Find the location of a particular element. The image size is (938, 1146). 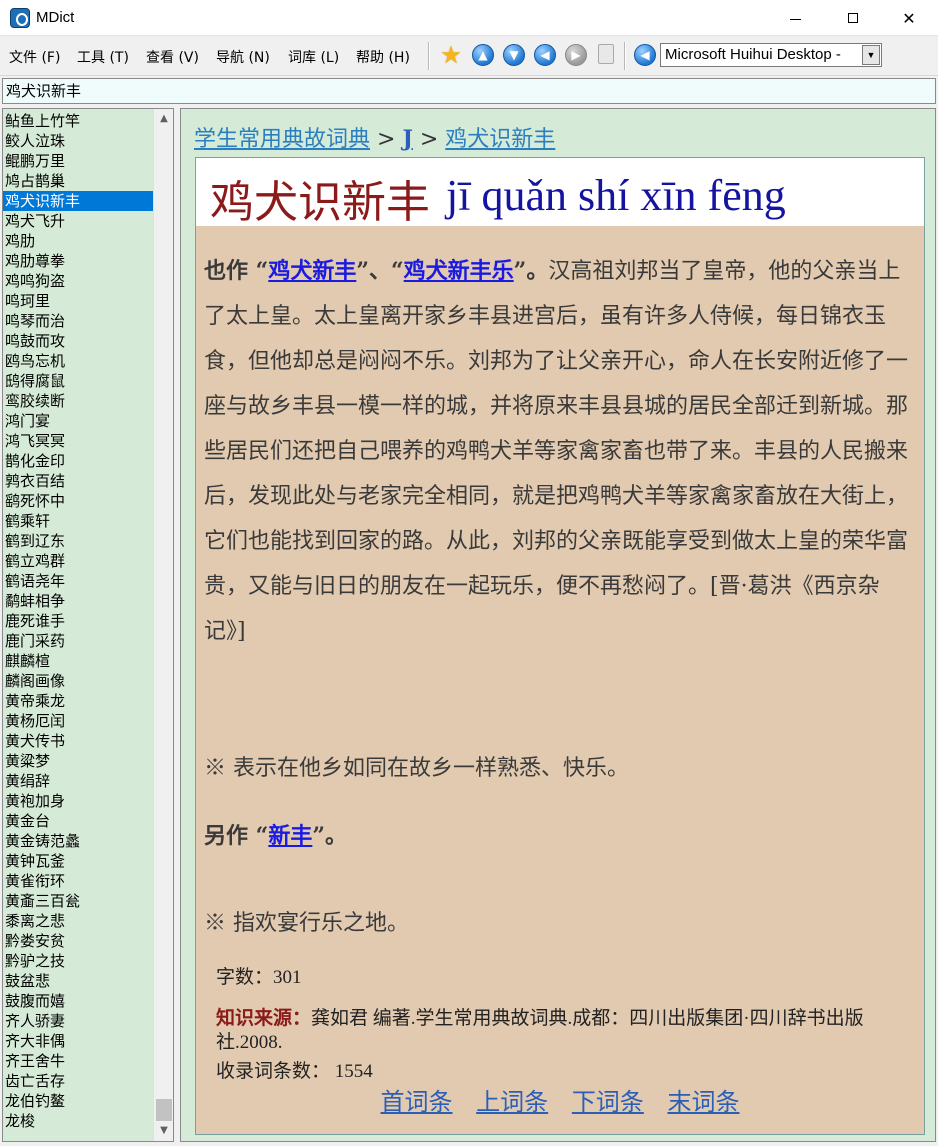

word-list-item: 鹑衣百结 is located at coordinates (78, 481).